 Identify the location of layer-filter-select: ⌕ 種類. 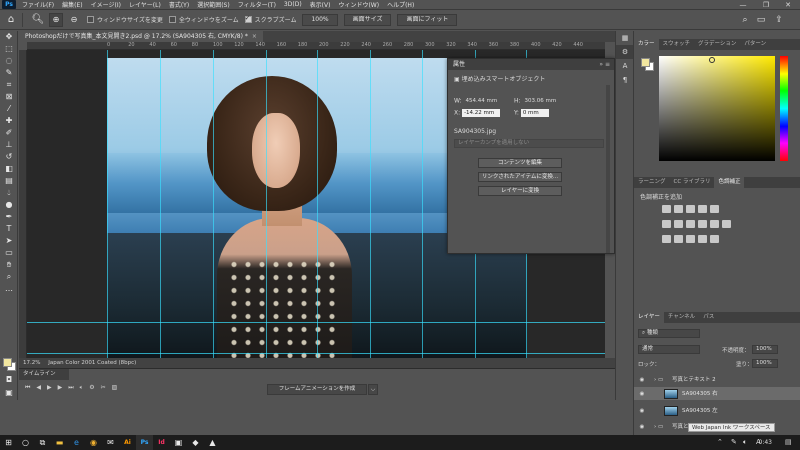
(669, 333).